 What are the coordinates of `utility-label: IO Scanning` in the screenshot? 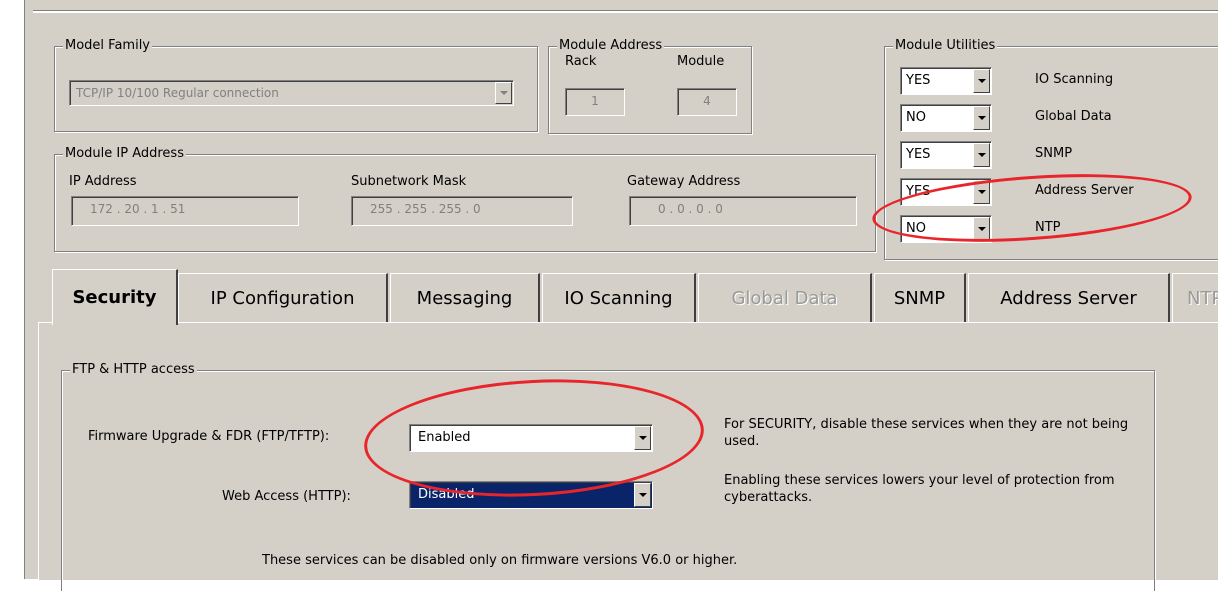 It's located at (1074, 79).